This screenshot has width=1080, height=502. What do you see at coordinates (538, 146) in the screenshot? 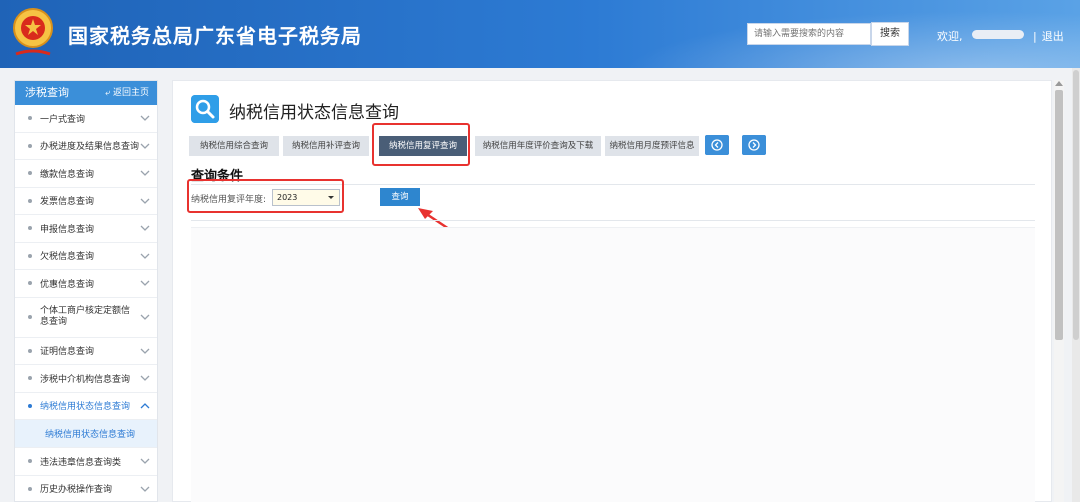
I see `tab-annual-evaluation: 纳税信用年度评价查询及下载` at bounding box center [538, 146].